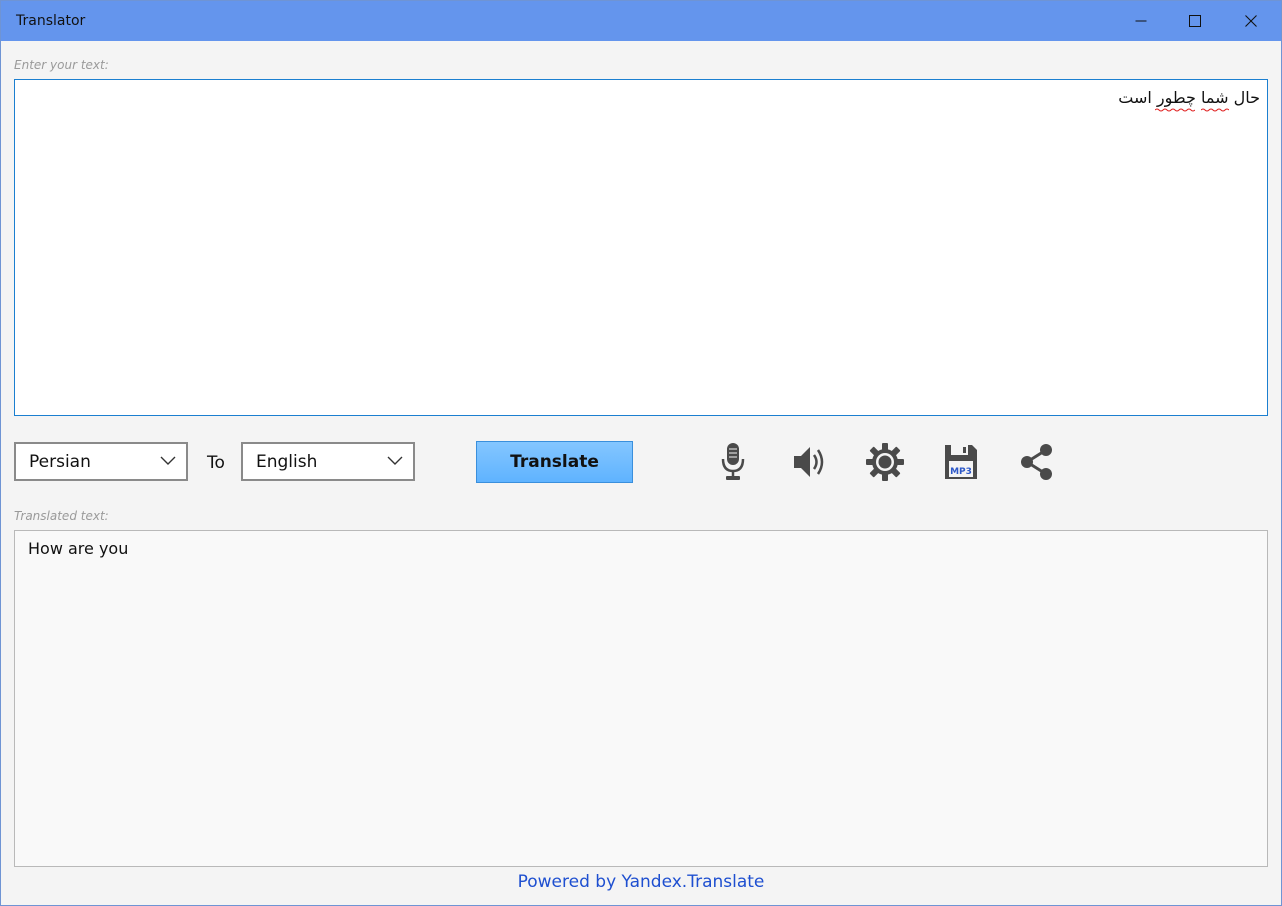 Image resolution: width=1282 pixels, height=906 pixels. I want to click on save-mp3-button: MP3, so click(961, 462).